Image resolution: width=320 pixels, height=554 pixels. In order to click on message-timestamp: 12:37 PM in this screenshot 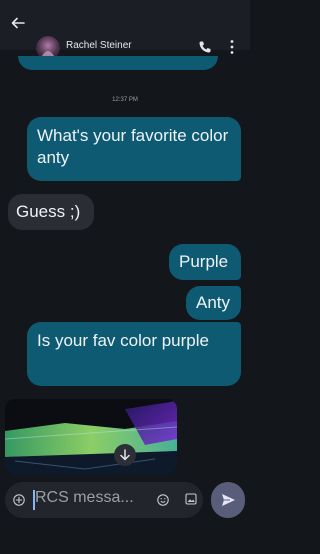, I will do `click(125, 100)`.